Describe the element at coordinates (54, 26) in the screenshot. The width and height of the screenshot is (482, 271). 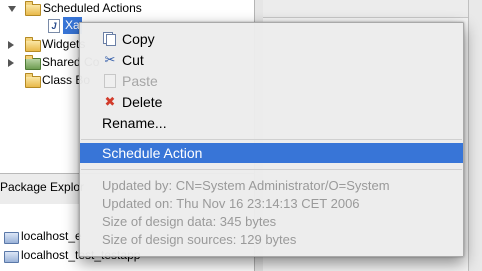
I see `java-file-icon: J` at that location.